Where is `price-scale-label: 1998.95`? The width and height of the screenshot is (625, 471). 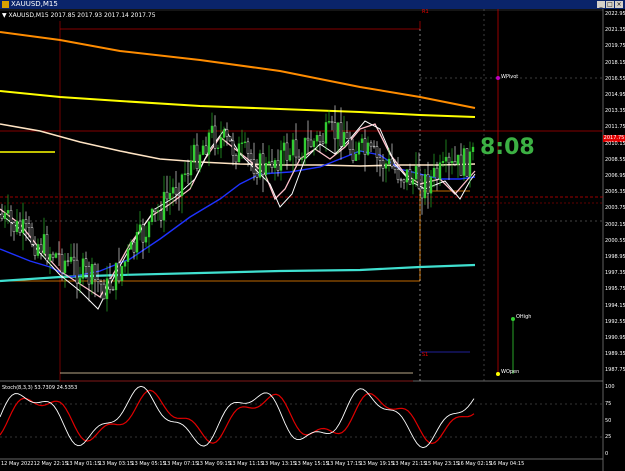
price-scale-label: 1998.95 is located at coordinates (615, 257).